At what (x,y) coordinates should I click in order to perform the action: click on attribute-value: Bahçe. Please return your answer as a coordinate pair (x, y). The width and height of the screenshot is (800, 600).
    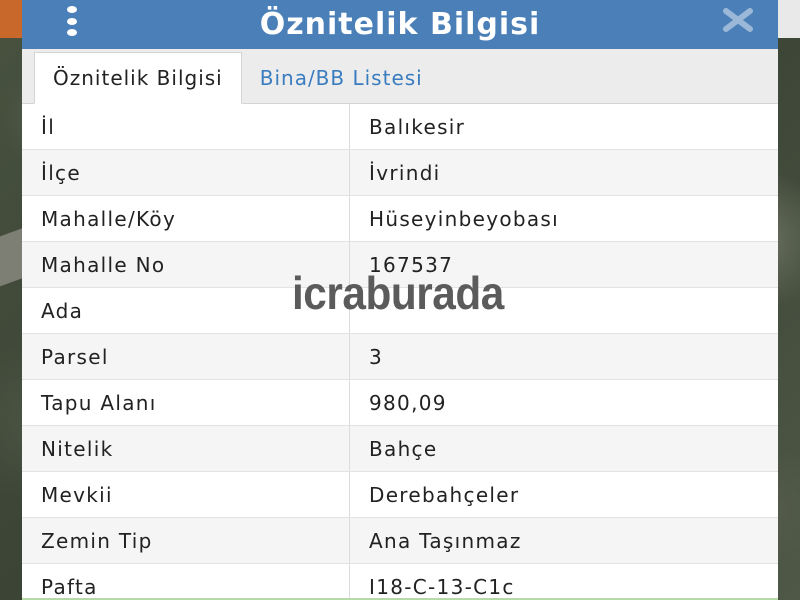
    Looking at the image, I should click on (403, 448).